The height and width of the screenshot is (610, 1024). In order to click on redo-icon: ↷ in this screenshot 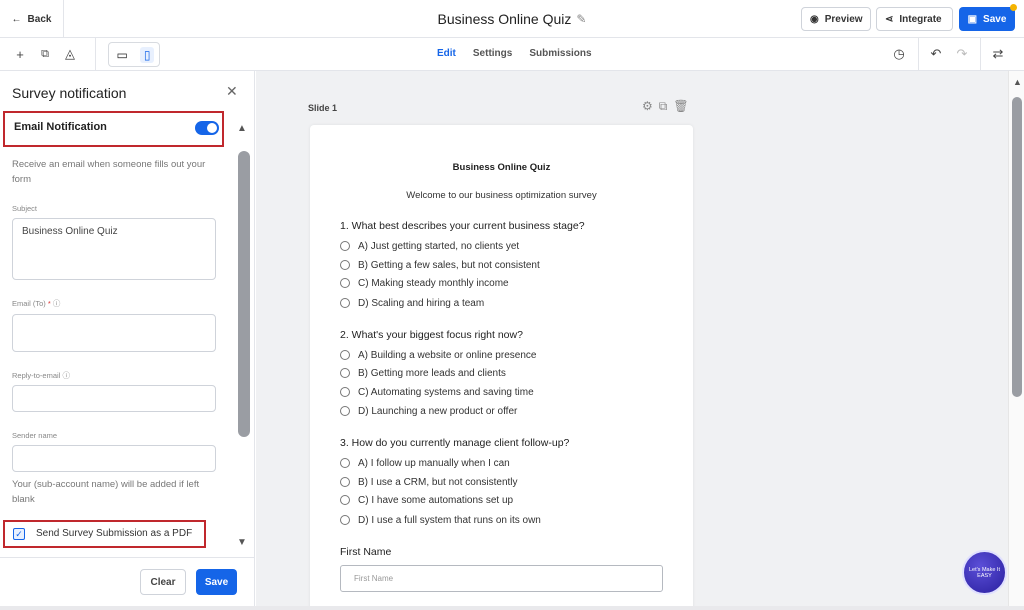, I will do `click(962, 54)`.